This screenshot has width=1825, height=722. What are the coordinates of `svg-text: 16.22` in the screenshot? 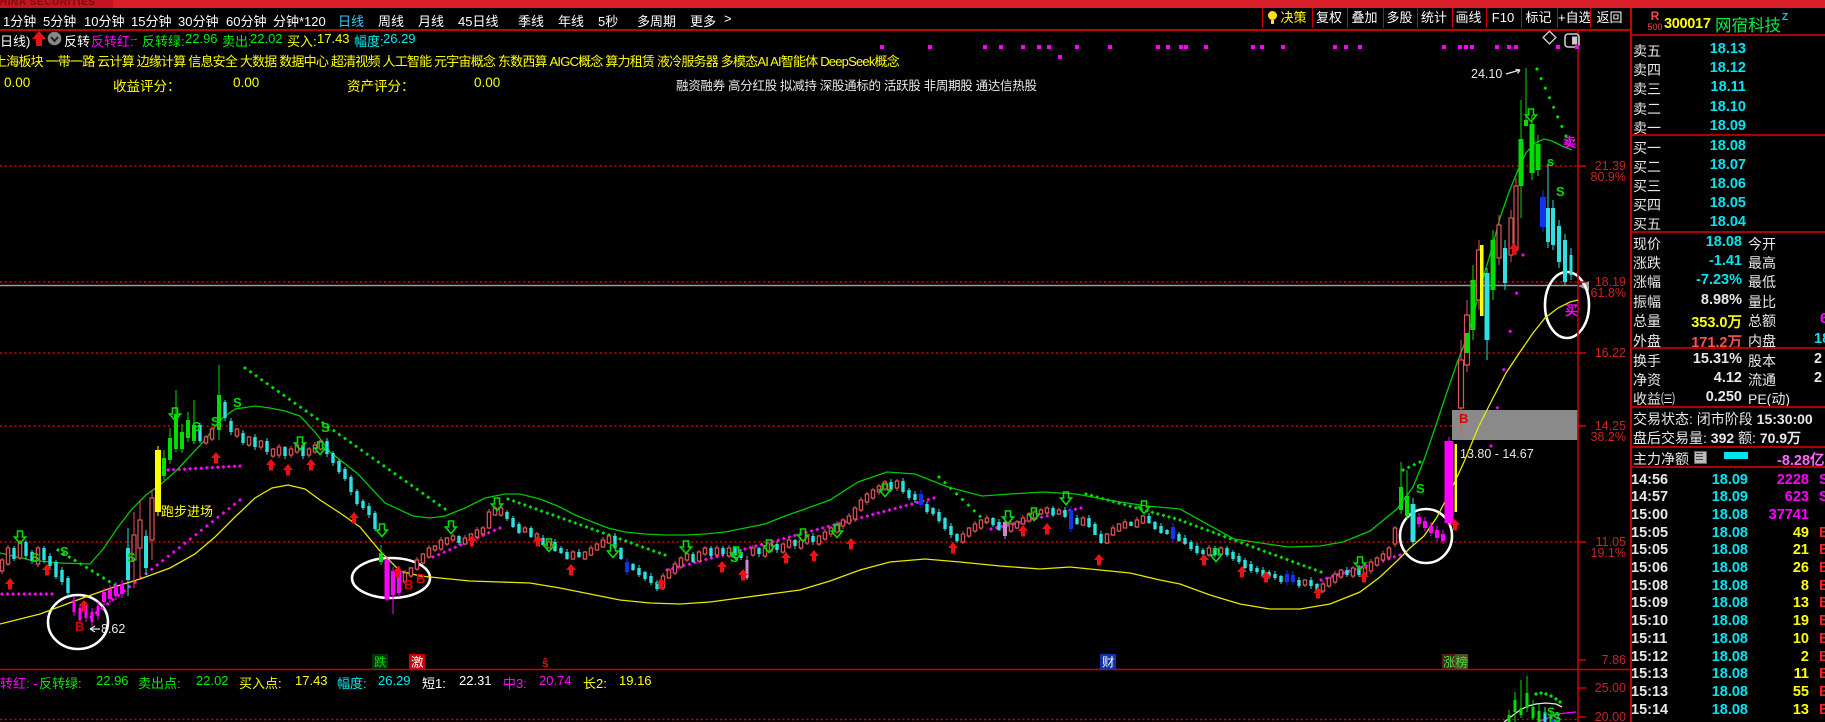 It's located at (1610, 353).